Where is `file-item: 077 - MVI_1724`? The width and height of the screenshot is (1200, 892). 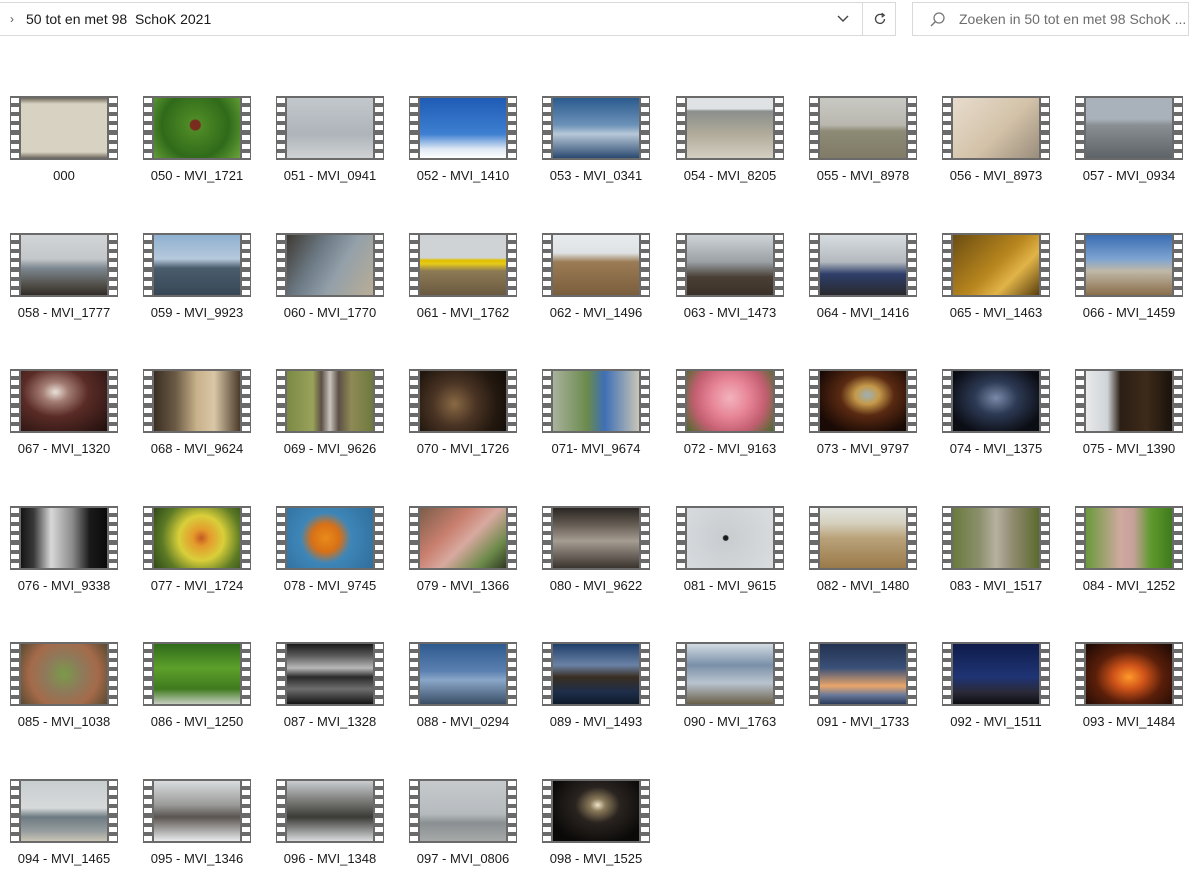
file-item: 077 - MVI_1724 is located at coordinates (195, 556).